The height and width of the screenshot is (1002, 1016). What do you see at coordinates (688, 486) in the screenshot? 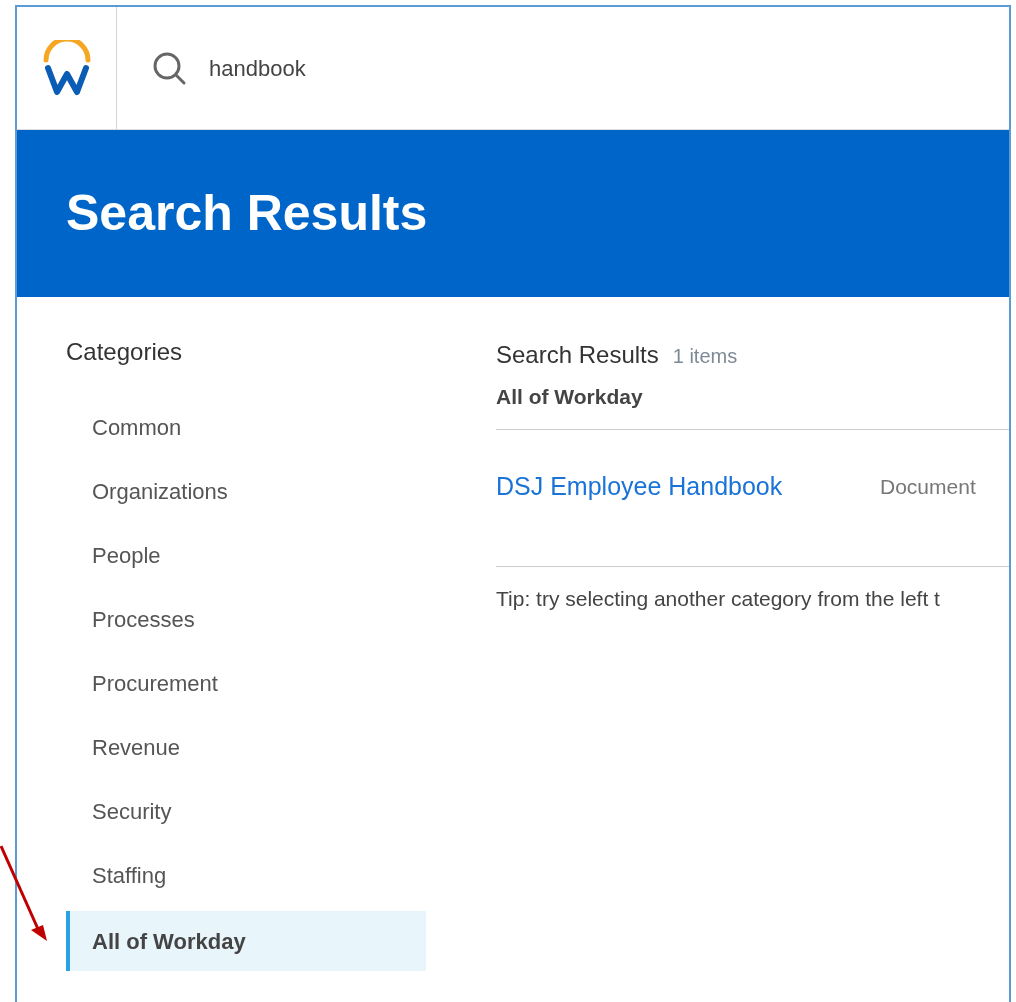
I see `result-link: DSJ Employee Handbook` at bounding box center [688, 486].